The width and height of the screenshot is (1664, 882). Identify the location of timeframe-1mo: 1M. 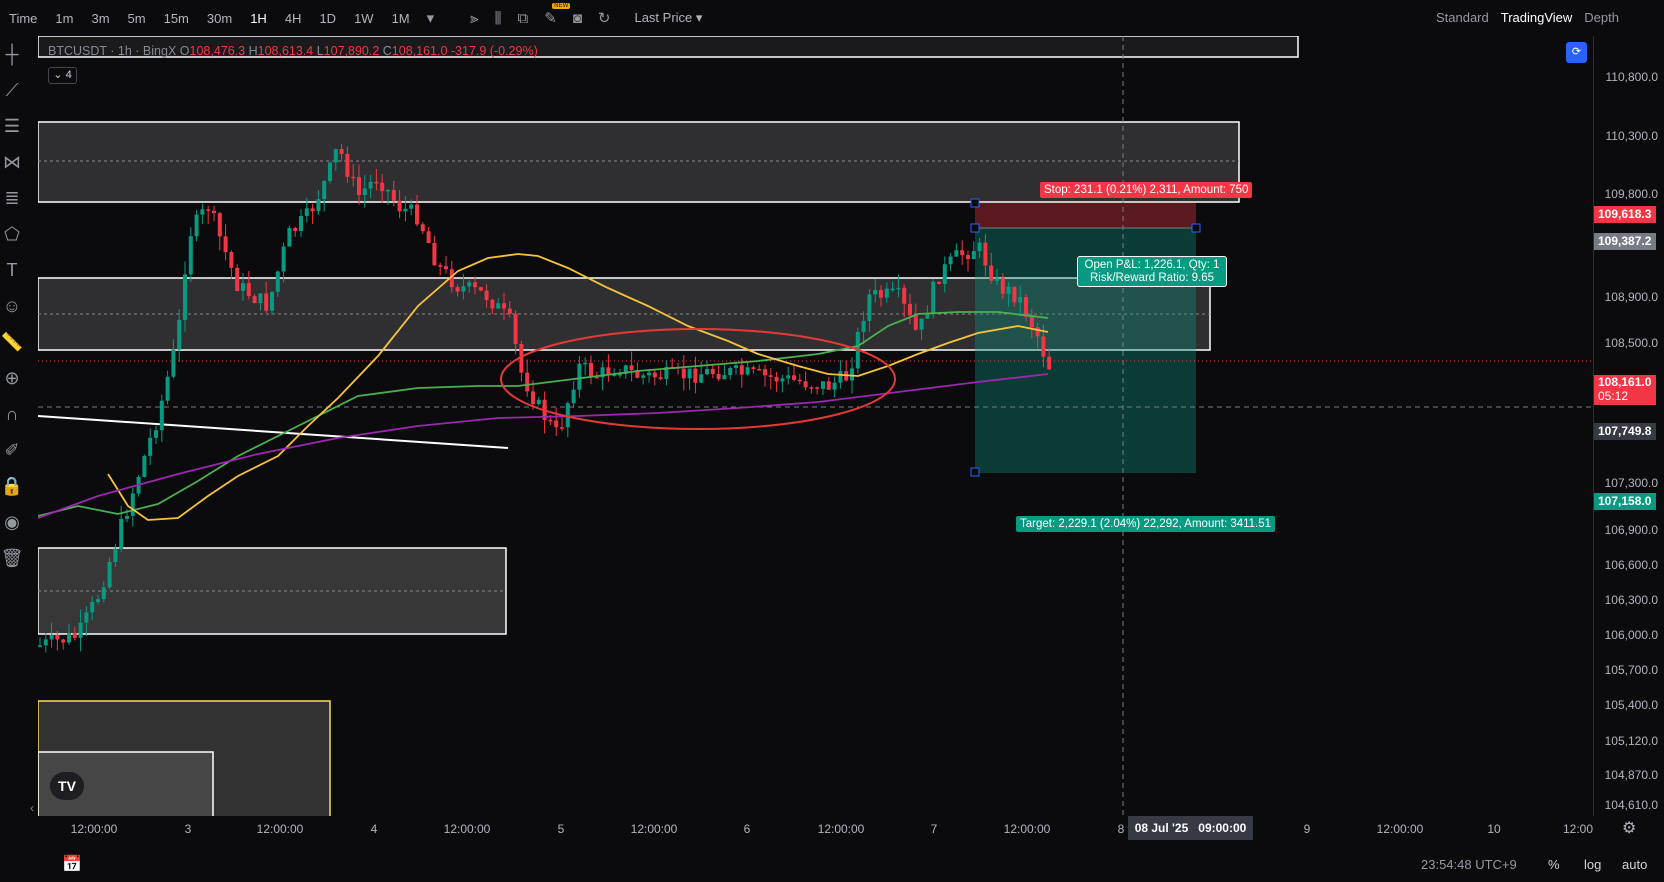
(401, 18).